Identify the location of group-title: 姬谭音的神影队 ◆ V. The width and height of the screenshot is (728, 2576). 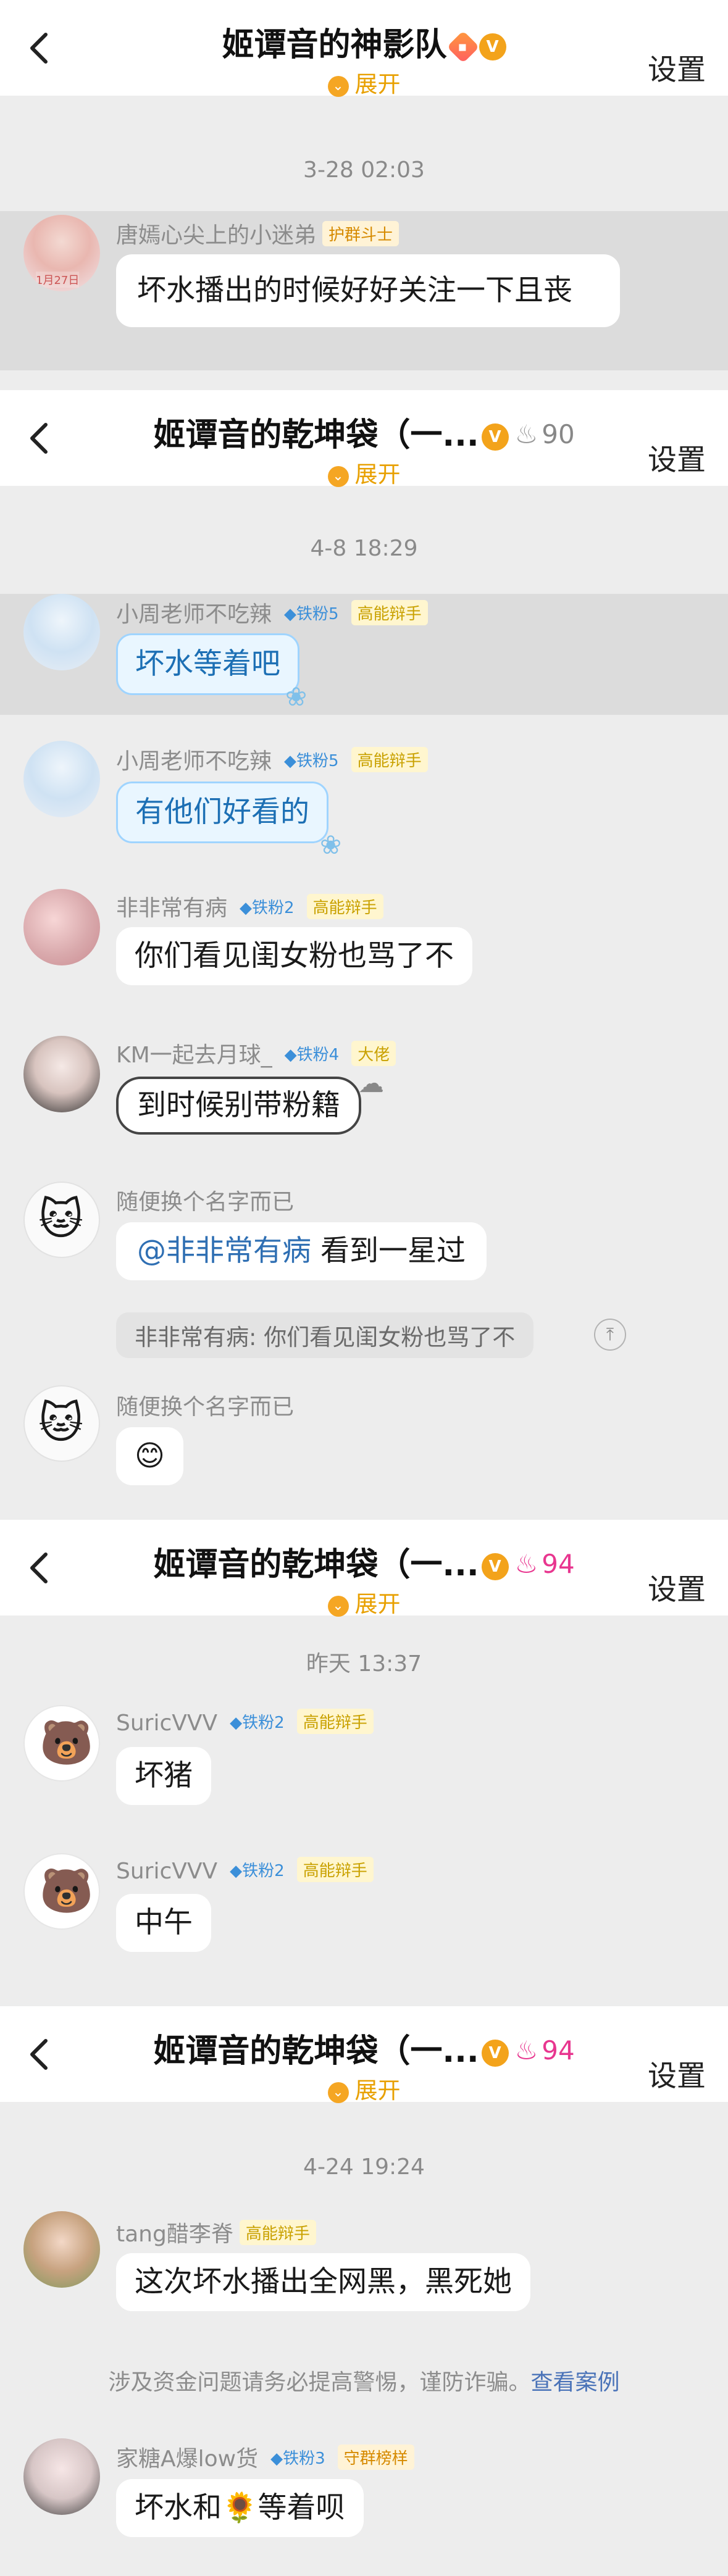
(364, 42).